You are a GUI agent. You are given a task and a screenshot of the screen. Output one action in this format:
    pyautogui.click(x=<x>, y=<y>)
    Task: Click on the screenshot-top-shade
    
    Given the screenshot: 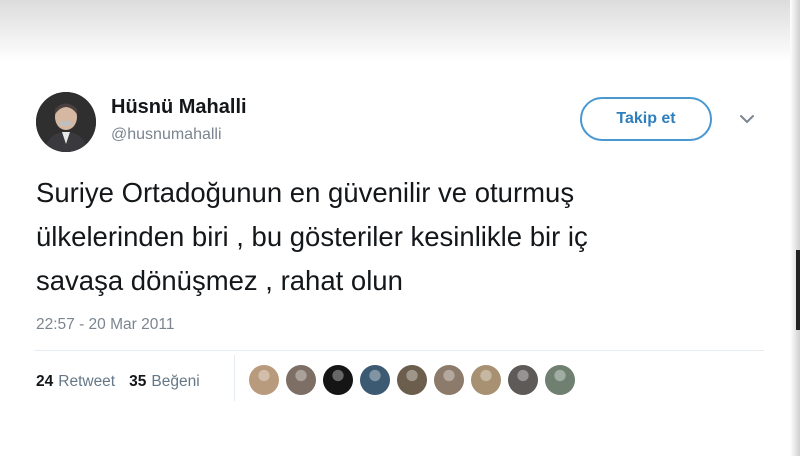 What is the action you would take?
    pyautogui.click(x=400, y=31)
    